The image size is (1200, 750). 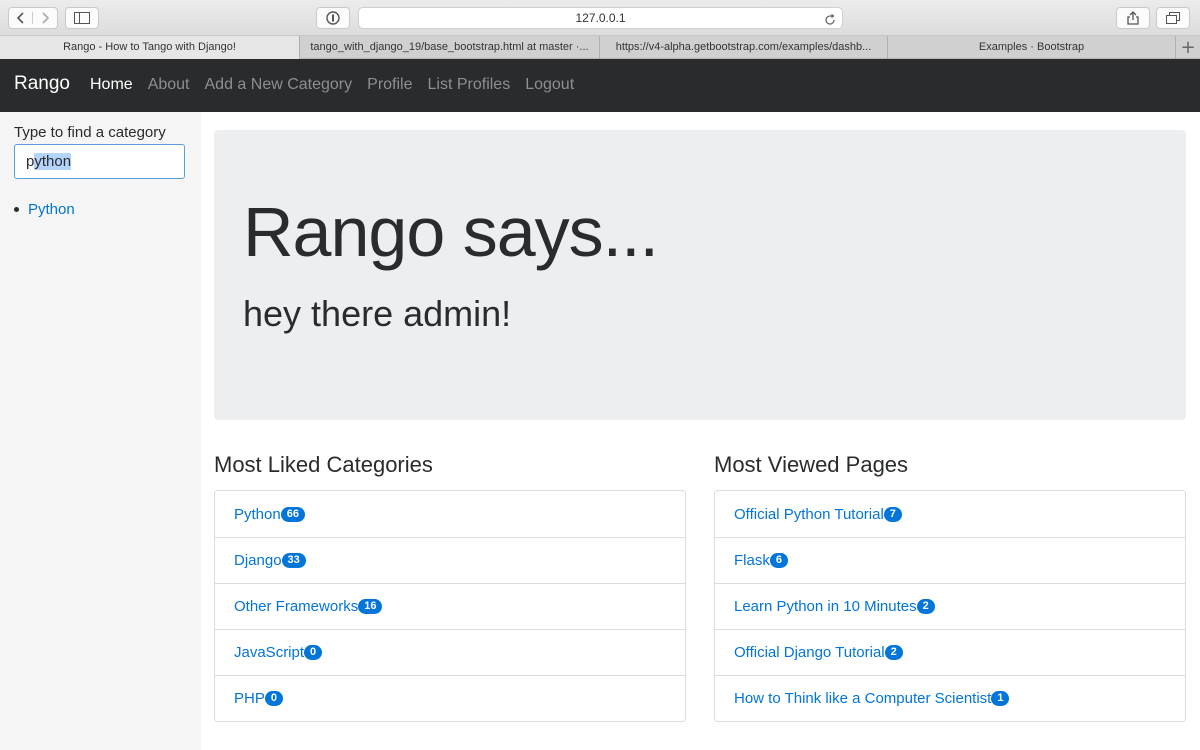 I want to click on nav-logout: Logout, so click(x=549, y=85).